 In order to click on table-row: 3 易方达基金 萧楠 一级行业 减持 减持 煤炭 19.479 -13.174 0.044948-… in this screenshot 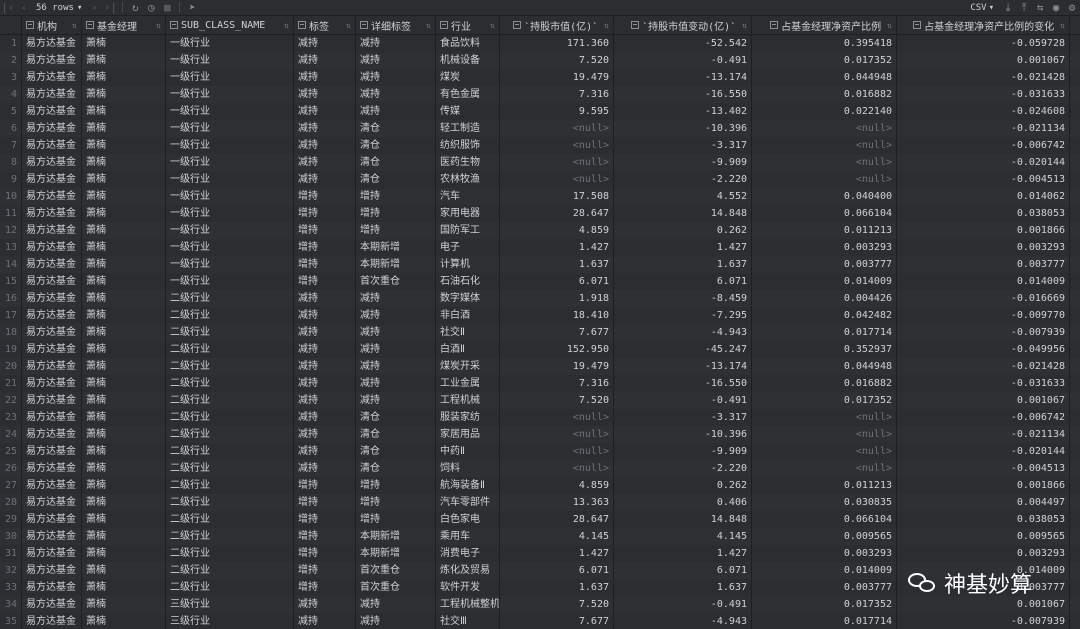, I will do `click(540, 77)`.